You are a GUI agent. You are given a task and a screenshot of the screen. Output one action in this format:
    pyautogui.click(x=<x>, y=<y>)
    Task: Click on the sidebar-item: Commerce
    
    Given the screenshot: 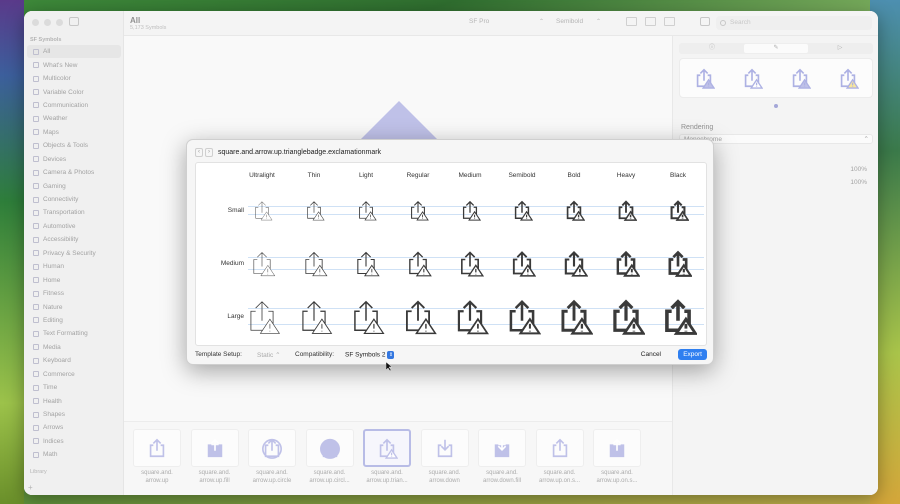 What is the action you would take?
    pyautogui.click(x=74, y=374)
    